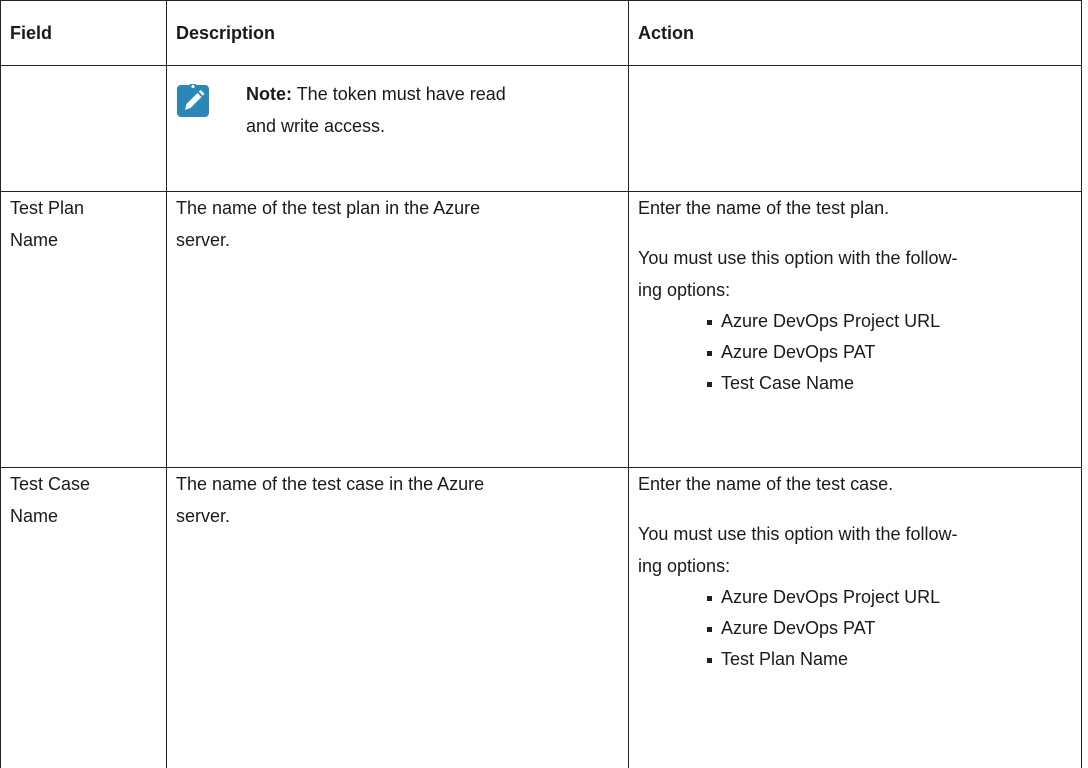  I want to click on field-name-line1: Test Case, so click(83, 484).